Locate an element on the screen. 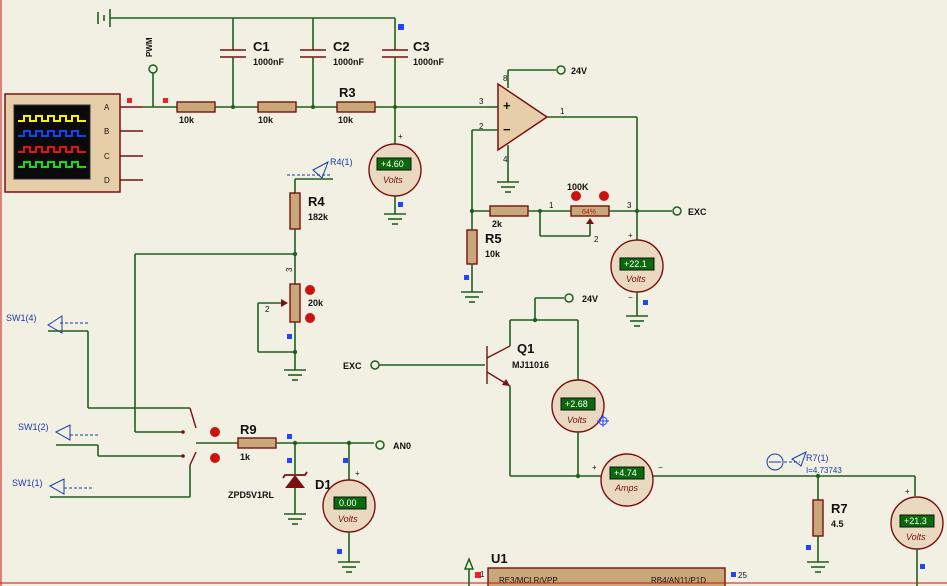 This screenshot has width=947, height=586. svg-text: 2 is located at coordinates (267, 309).